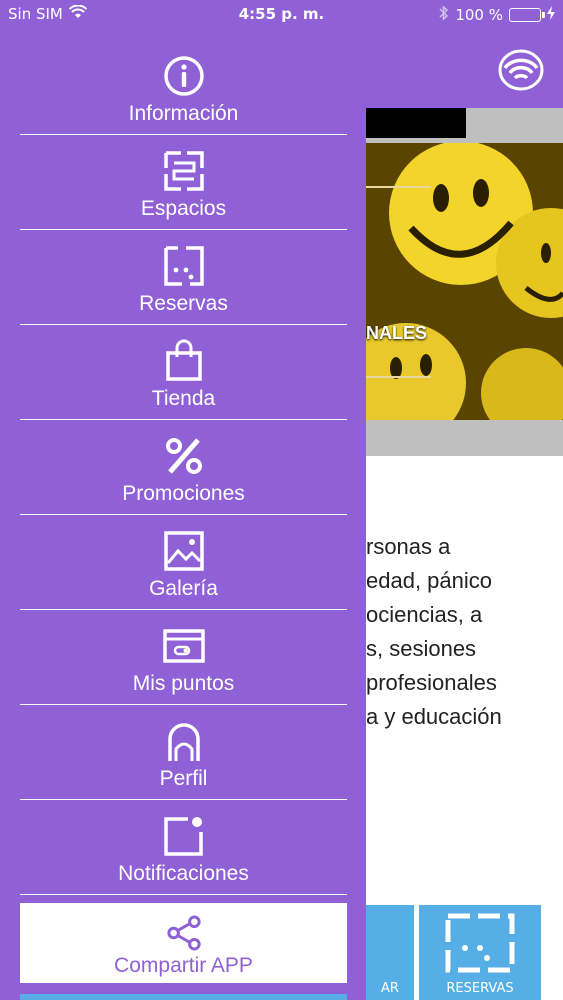 The height and width of the screenshot is (1000, 563). I want to click on hero-line-bottom, so click(398, 377).